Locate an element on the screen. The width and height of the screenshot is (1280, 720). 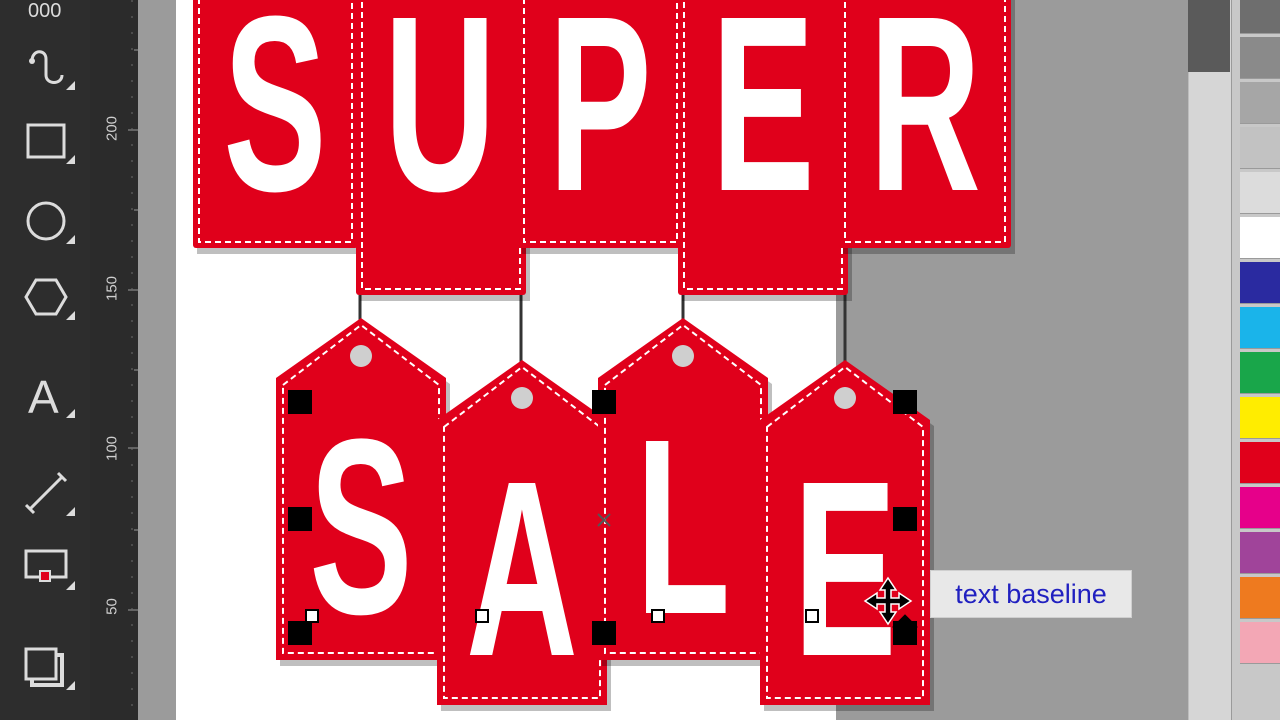
tag-sale-1: A is located at coordinates (524, 535).